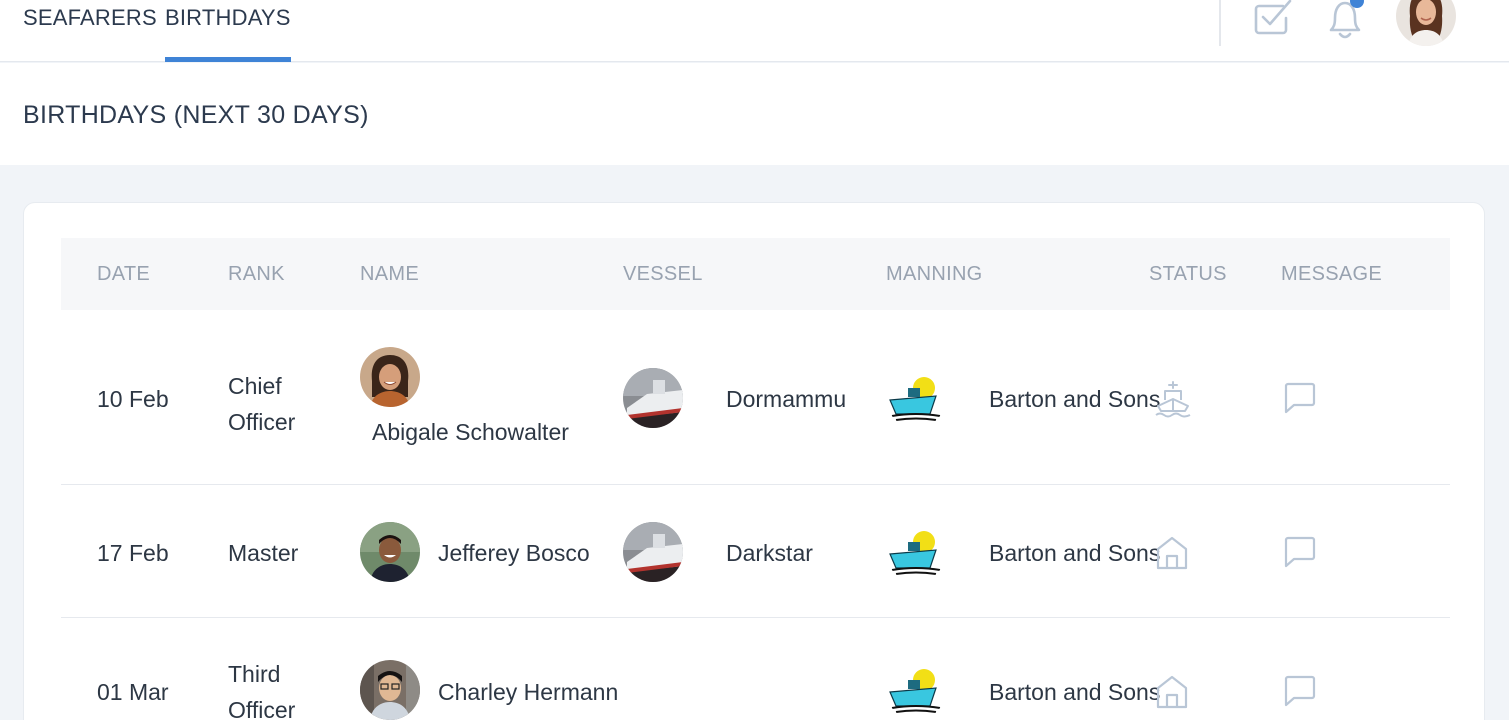 Image resolution: width=1509 pixels, height=720 pixels. Describe the element at coordinates (754, 31) in the screenshot. I see `top-navigation: SEAFARERS BIRTHDAYS` at that location.